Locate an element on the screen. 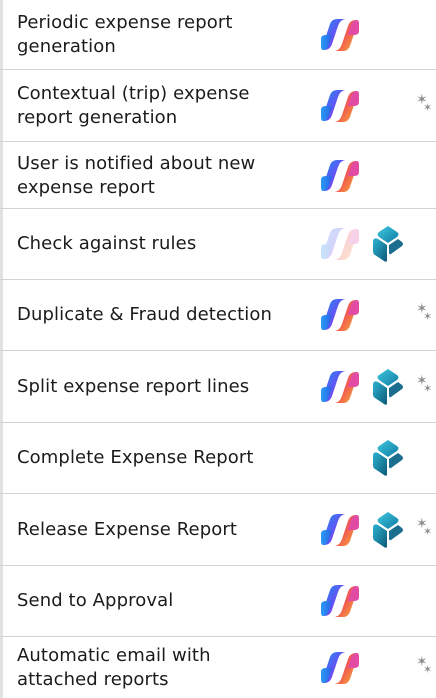 This screenshot has width=436, height=698. feature-row: Periodic expense report generation is located at coordinates (218, 35).